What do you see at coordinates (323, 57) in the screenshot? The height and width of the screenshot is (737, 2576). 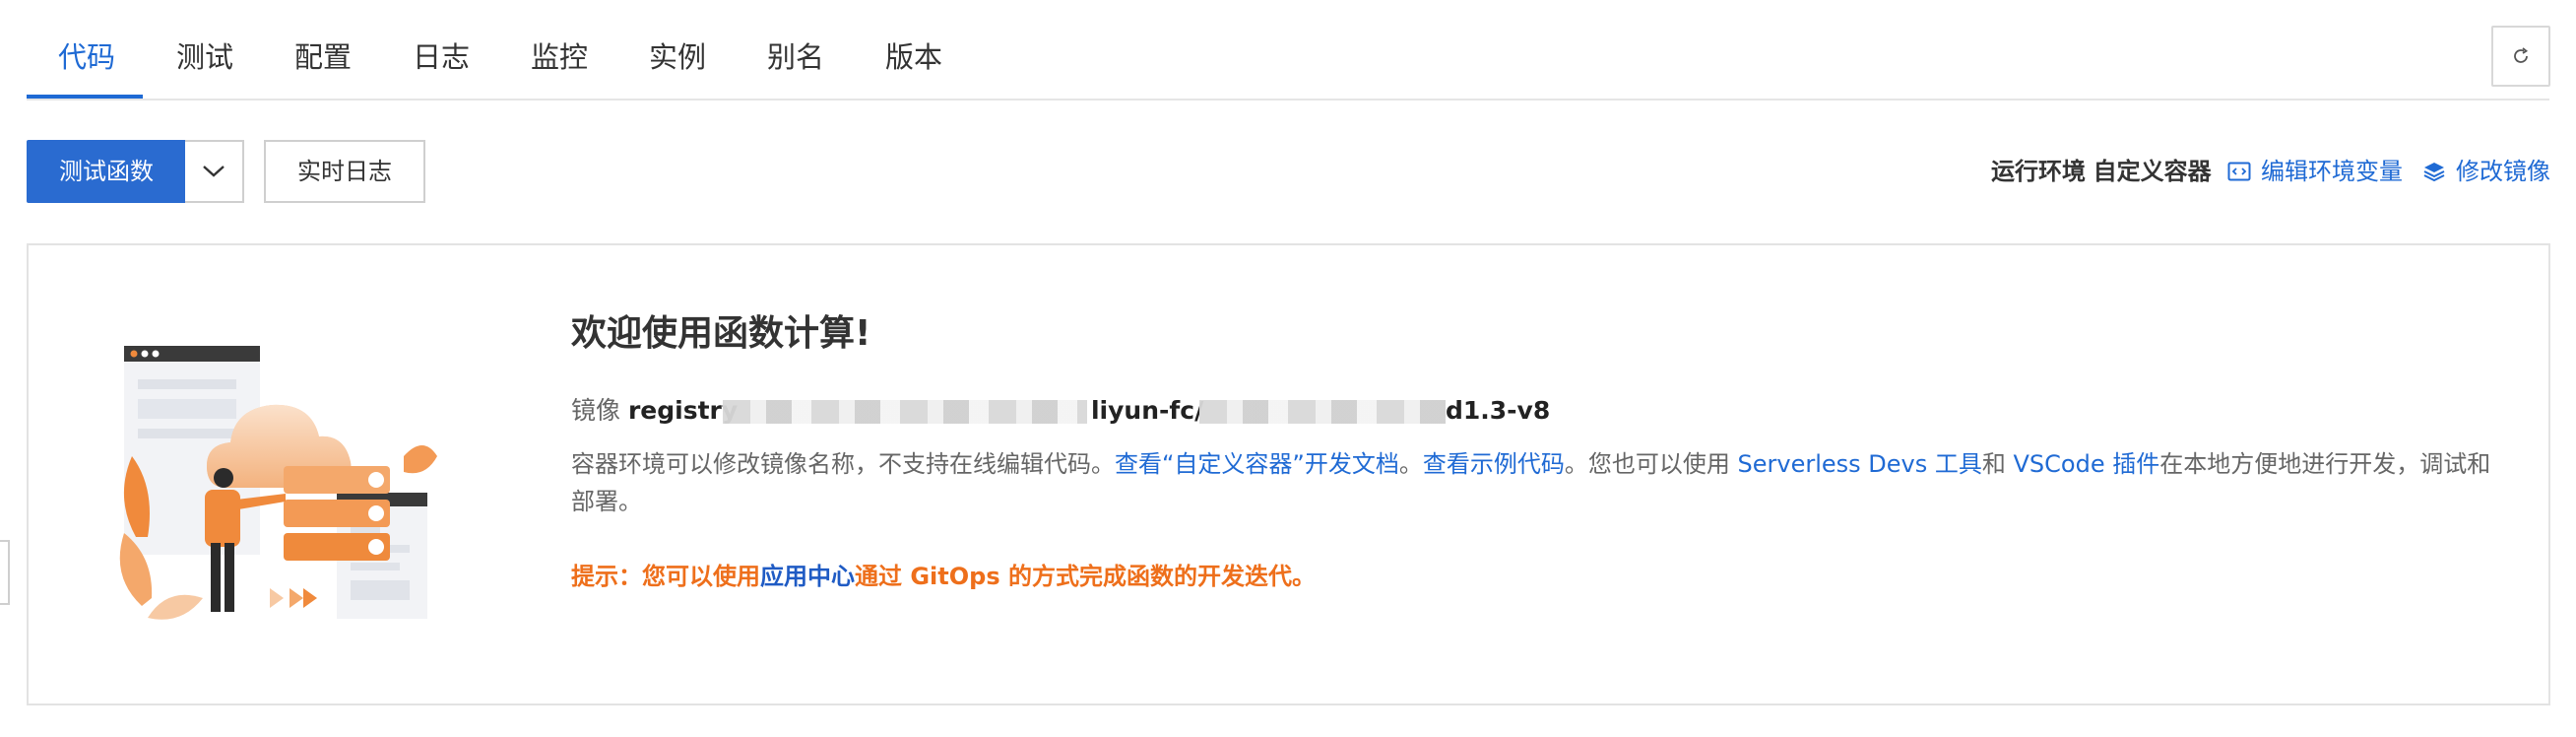 I see `tab-config: 配置` at bounding box center [323, 57].